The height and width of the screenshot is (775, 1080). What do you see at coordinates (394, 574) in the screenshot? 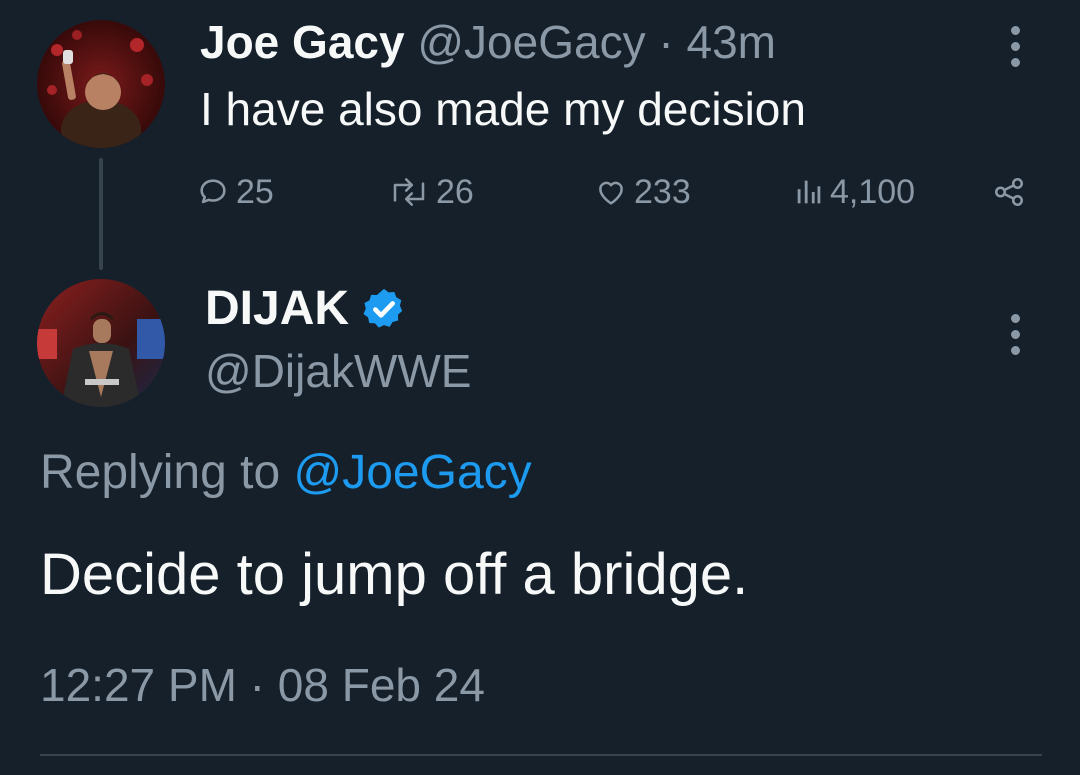
I see `reply-tweet-text: Decide to jump off a bridge.` at bounding box center [394, 574].